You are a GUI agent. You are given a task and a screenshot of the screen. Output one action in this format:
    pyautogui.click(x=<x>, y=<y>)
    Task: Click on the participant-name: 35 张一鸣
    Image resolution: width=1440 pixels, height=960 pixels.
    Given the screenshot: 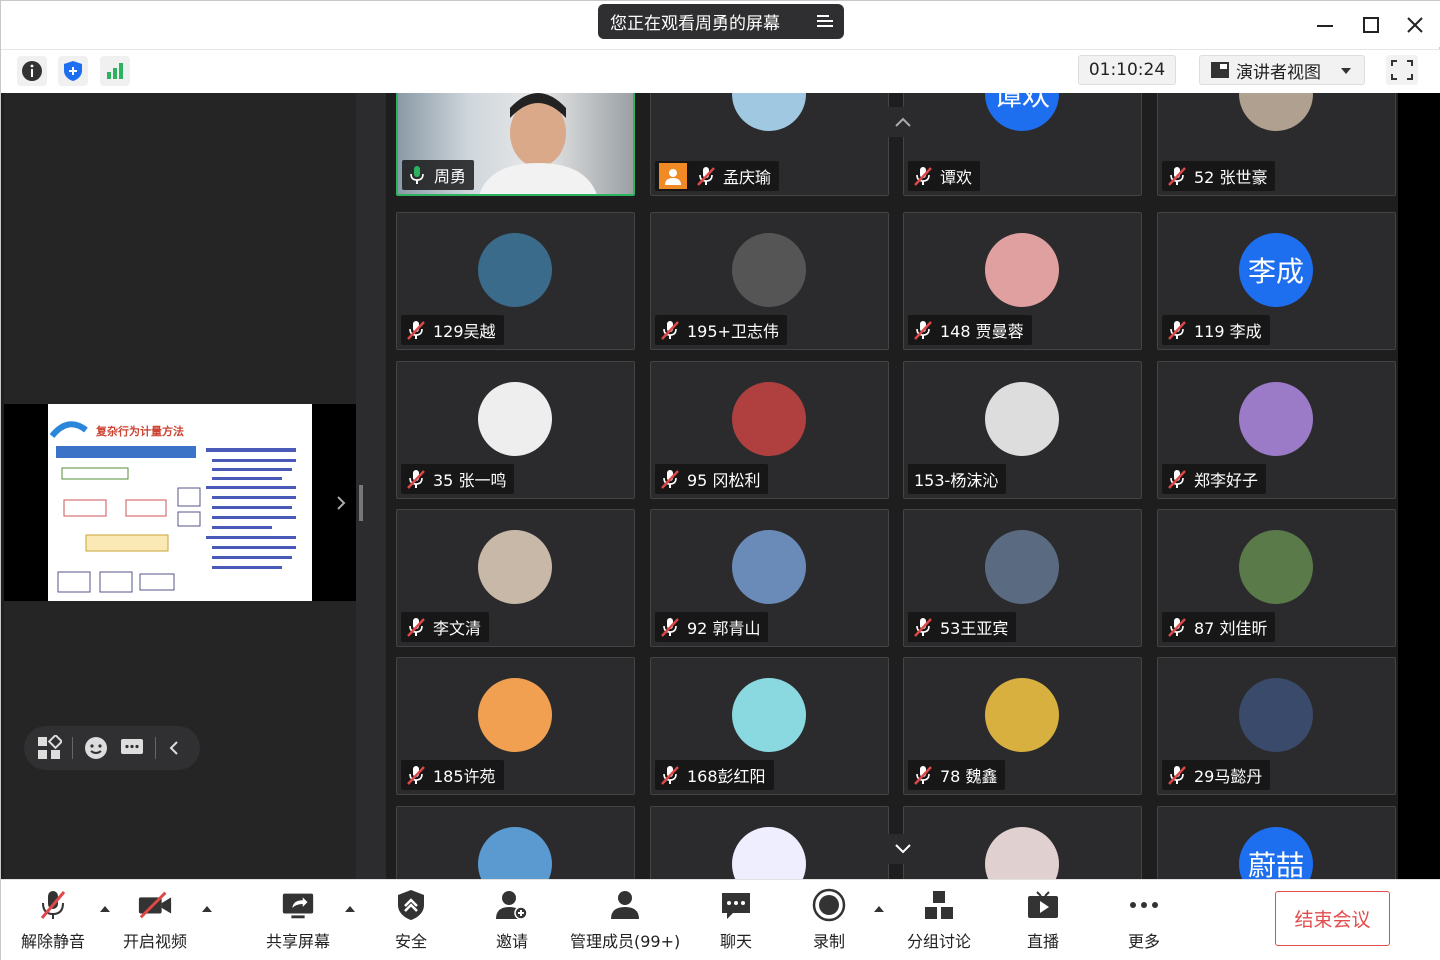 What is the action you would take?
    pyautogui.click(x=470, y=480)
    